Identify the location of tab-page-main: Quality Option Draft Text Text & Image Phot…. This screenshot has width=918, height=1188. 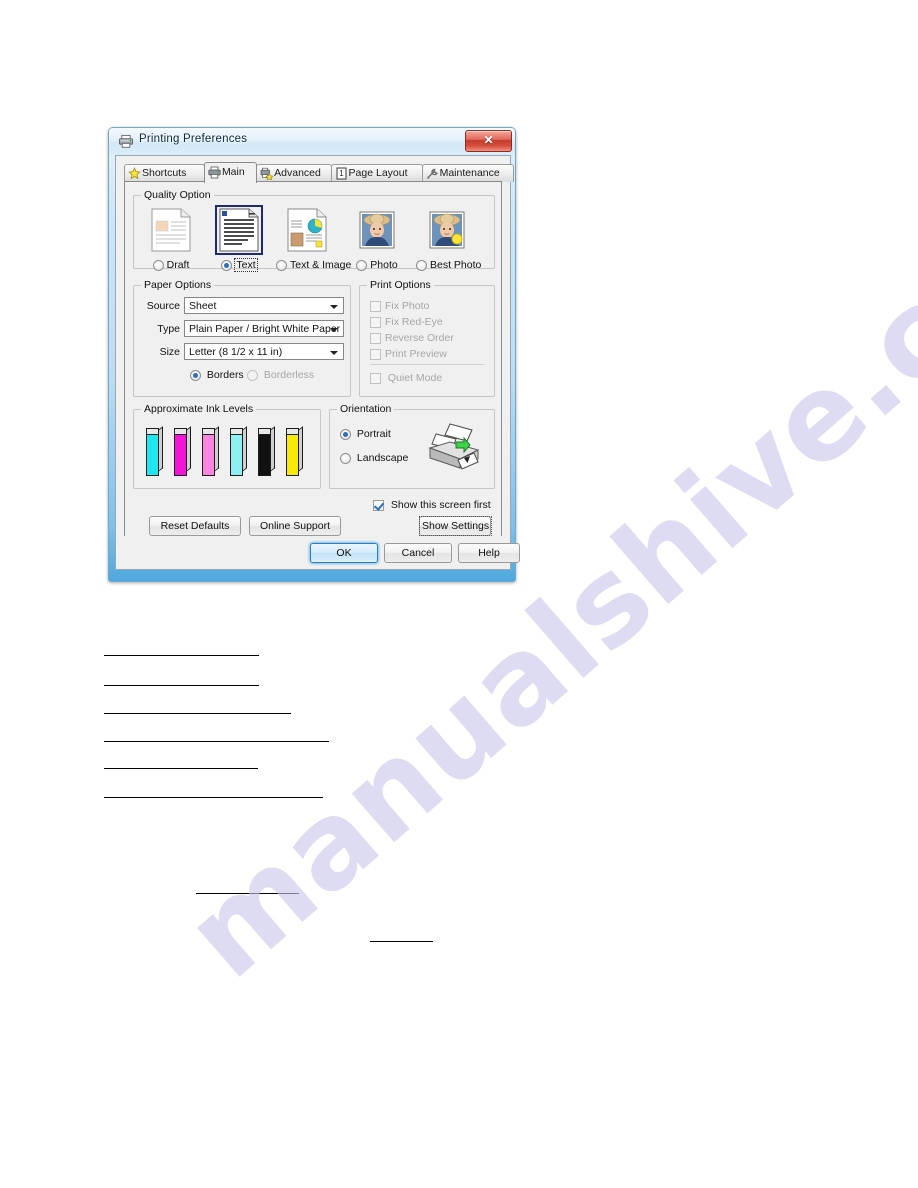
(313, 372).